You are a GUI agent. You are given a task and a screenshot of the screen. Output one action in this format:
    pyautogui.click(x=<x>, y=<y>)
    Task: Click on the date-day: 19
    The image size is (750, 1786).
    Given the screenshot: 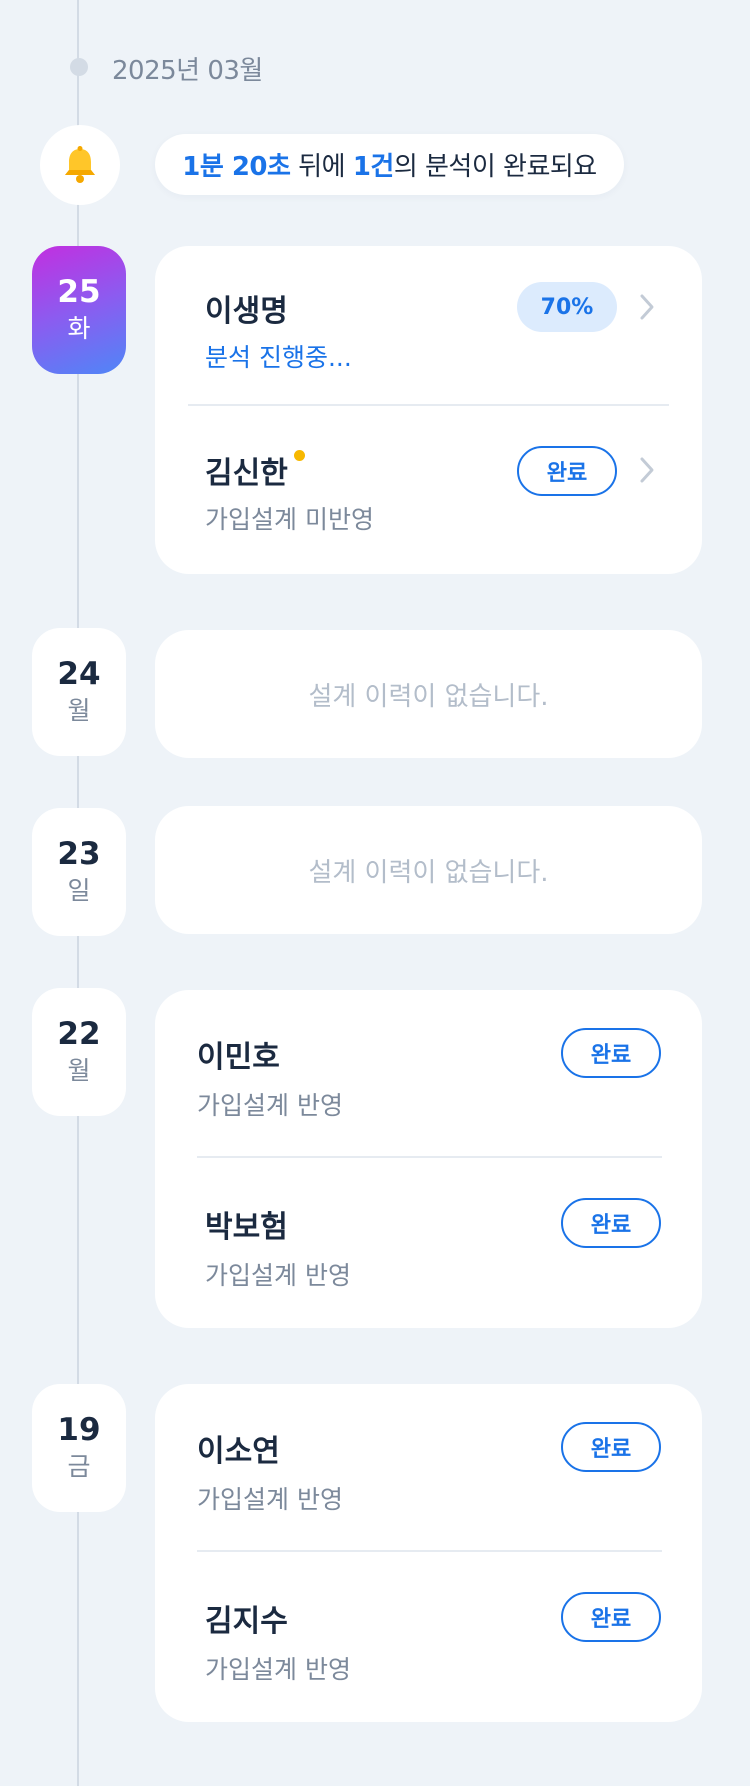 What is the action you would take?
    pyautogui.click(x=79, y=1430)
    